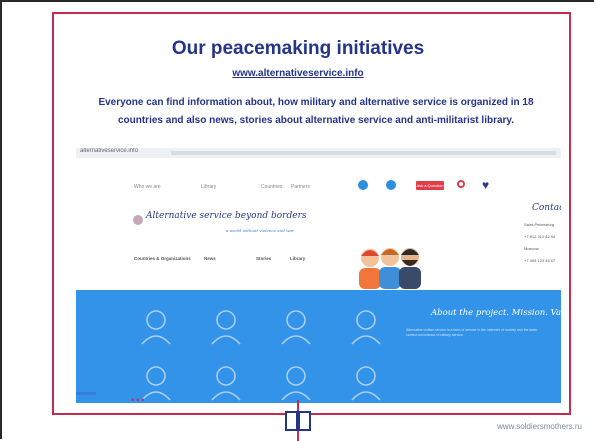 This screenshot has height=441, width=596. I want to click on page-title: Our peacemaking initiatives, so click(298, 48).